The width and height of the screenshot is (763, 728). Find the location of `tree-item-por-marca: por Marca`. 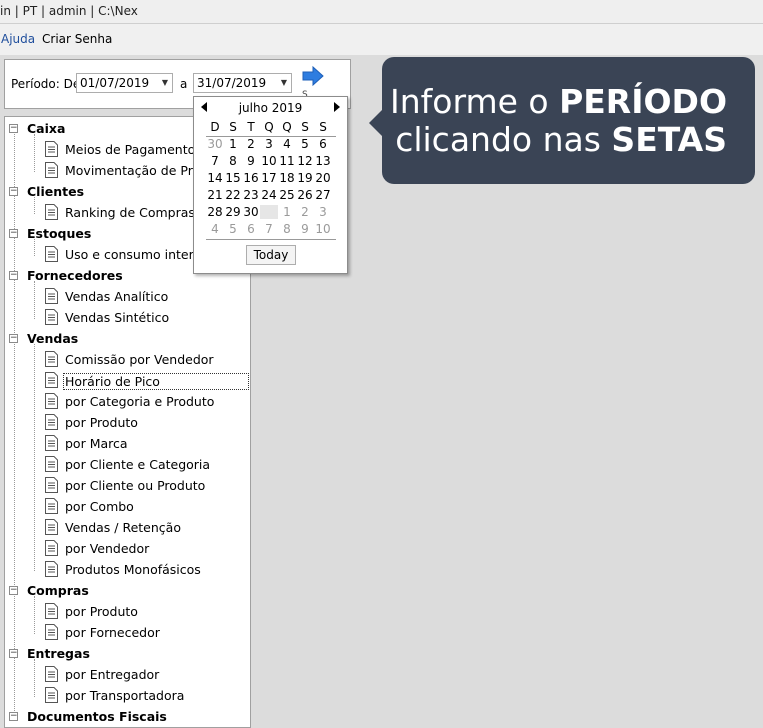

tree-item-por-marca: por Marca is located at coordinates (127, 444).